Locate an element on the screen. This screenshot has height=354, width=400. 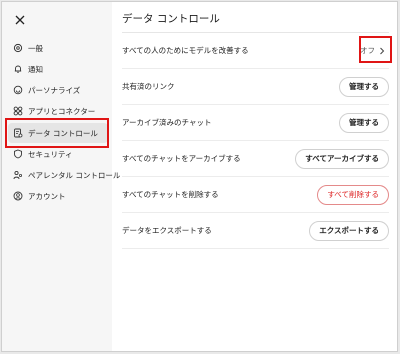
apps-icon is located at coordinates (17, 111).